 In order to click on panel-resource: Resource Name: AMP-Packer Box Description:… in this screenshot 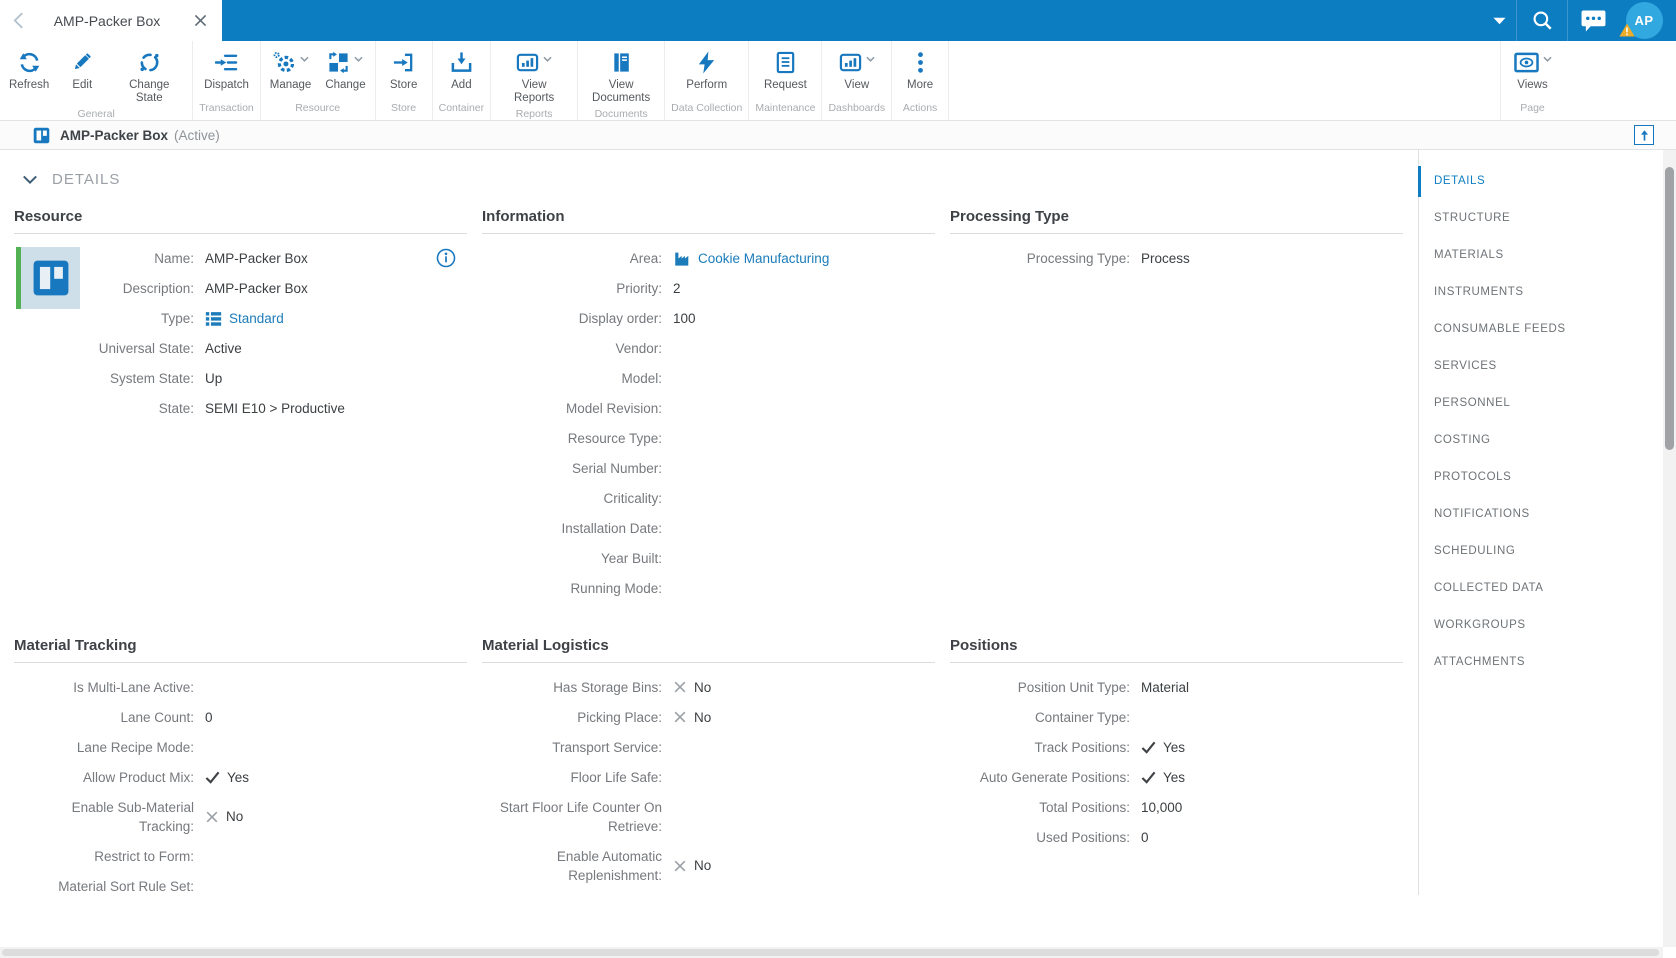, I will do `click(240, 405)`.